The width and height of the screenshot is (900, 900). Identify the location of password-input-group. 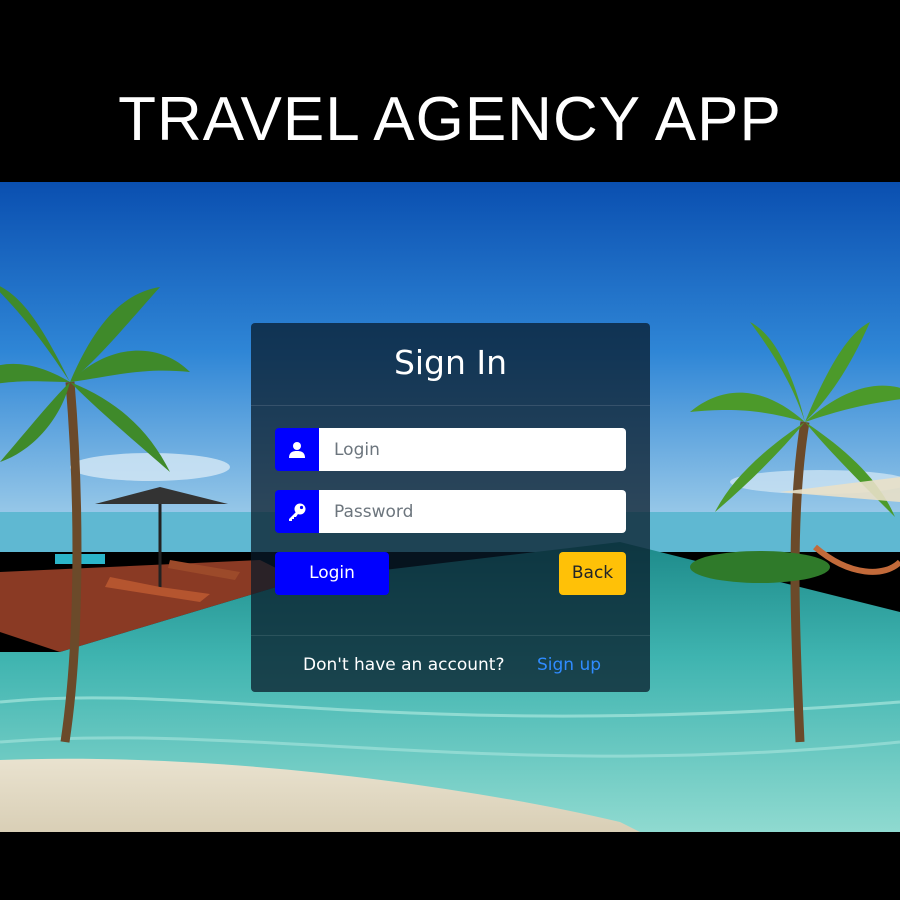
(450, 511).